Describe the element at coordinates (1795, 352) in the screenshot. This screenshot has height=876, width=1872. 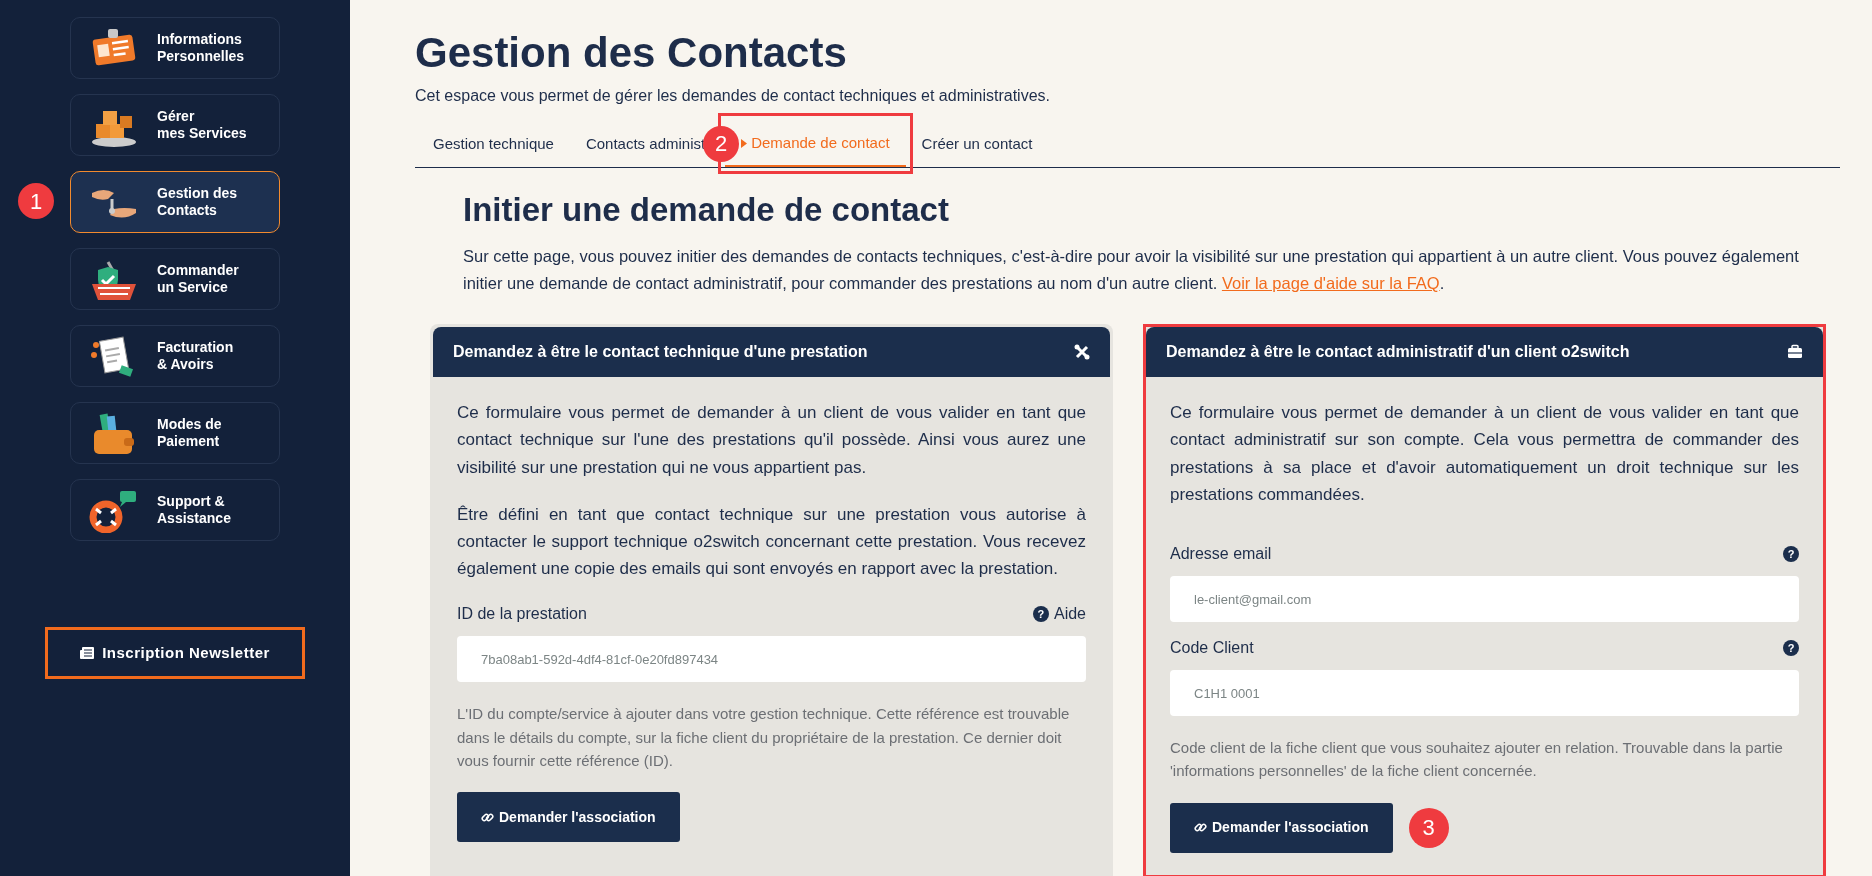
I see `briefcase-icon` at that location.